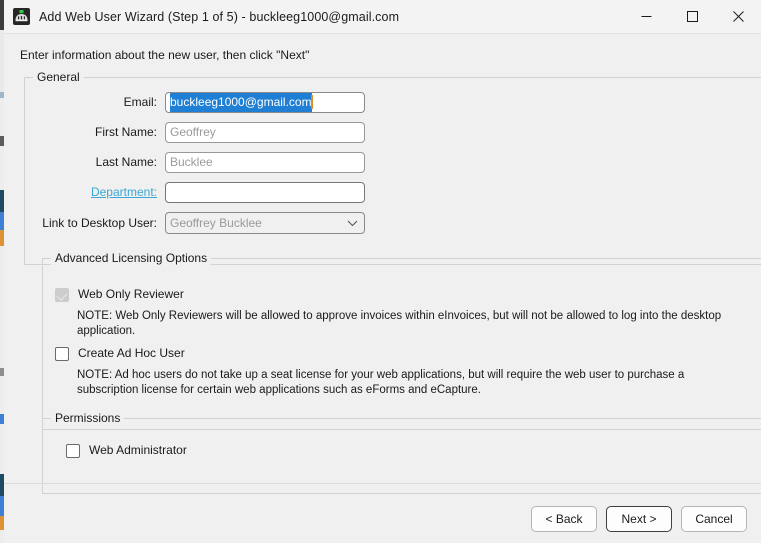 Image resolution: width=761 pixels, height=543 pixels. I want to click on window-controls, so click(692, 16).